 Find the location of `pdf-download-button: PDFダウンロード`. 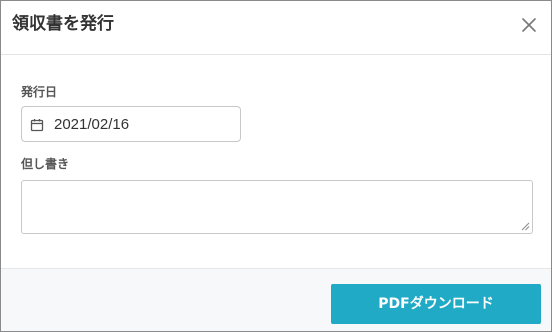

pdf-download-button: PDFダウンロード is located at coordinates (436, 304).